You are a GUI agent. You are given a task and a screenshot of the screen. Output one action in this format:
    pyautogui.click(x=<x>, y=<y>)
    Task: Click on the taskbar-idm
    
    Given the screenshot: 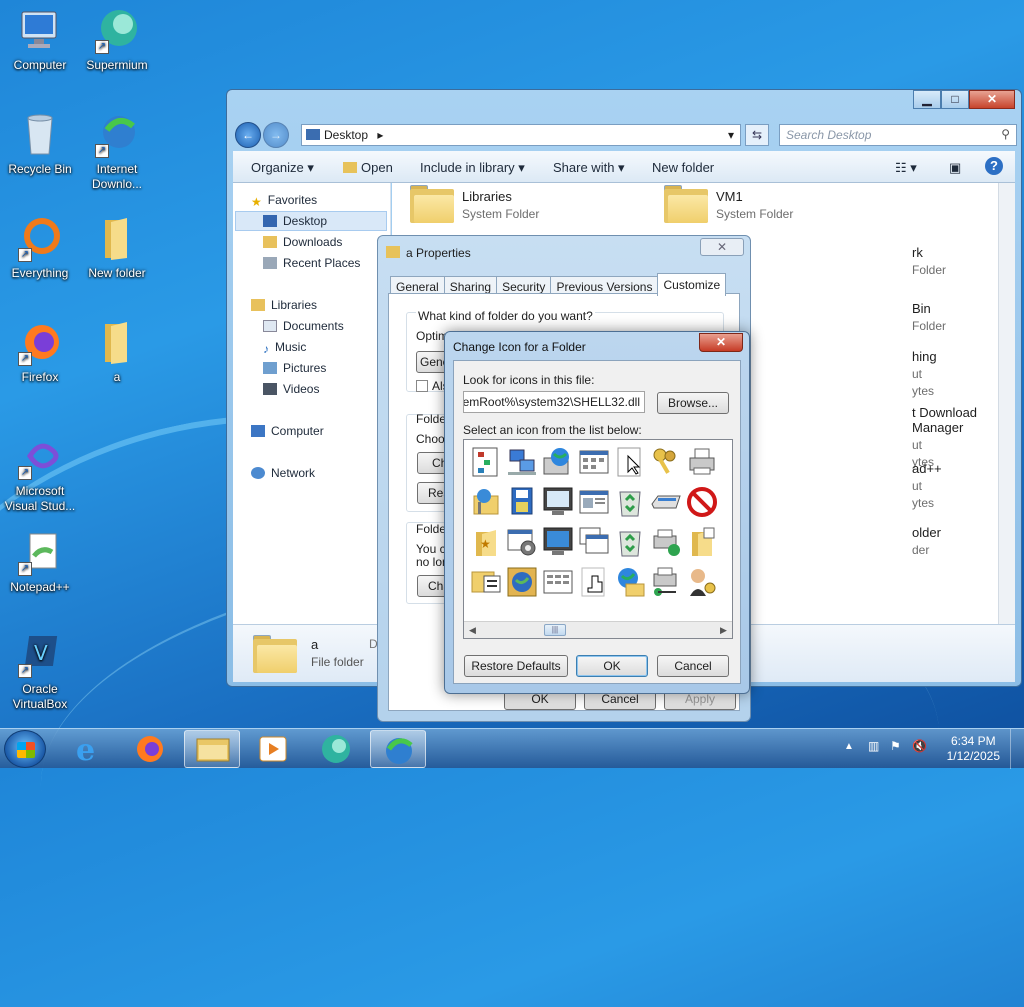 What is the action you would take?
    pyautogui.click(x=398, y=749)
    